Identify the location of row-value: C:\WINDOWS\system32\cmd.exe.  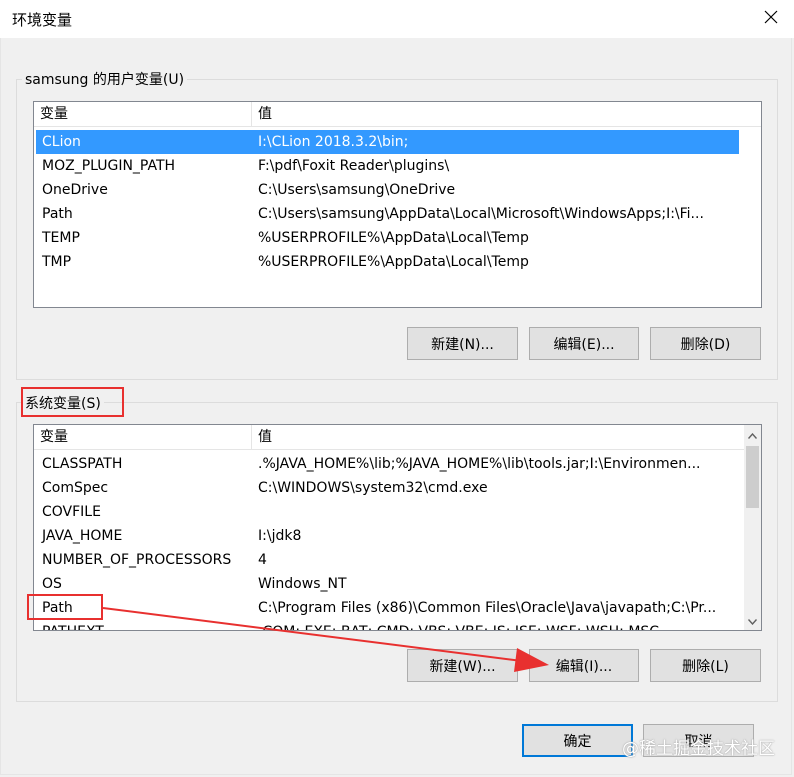
(373, 488).